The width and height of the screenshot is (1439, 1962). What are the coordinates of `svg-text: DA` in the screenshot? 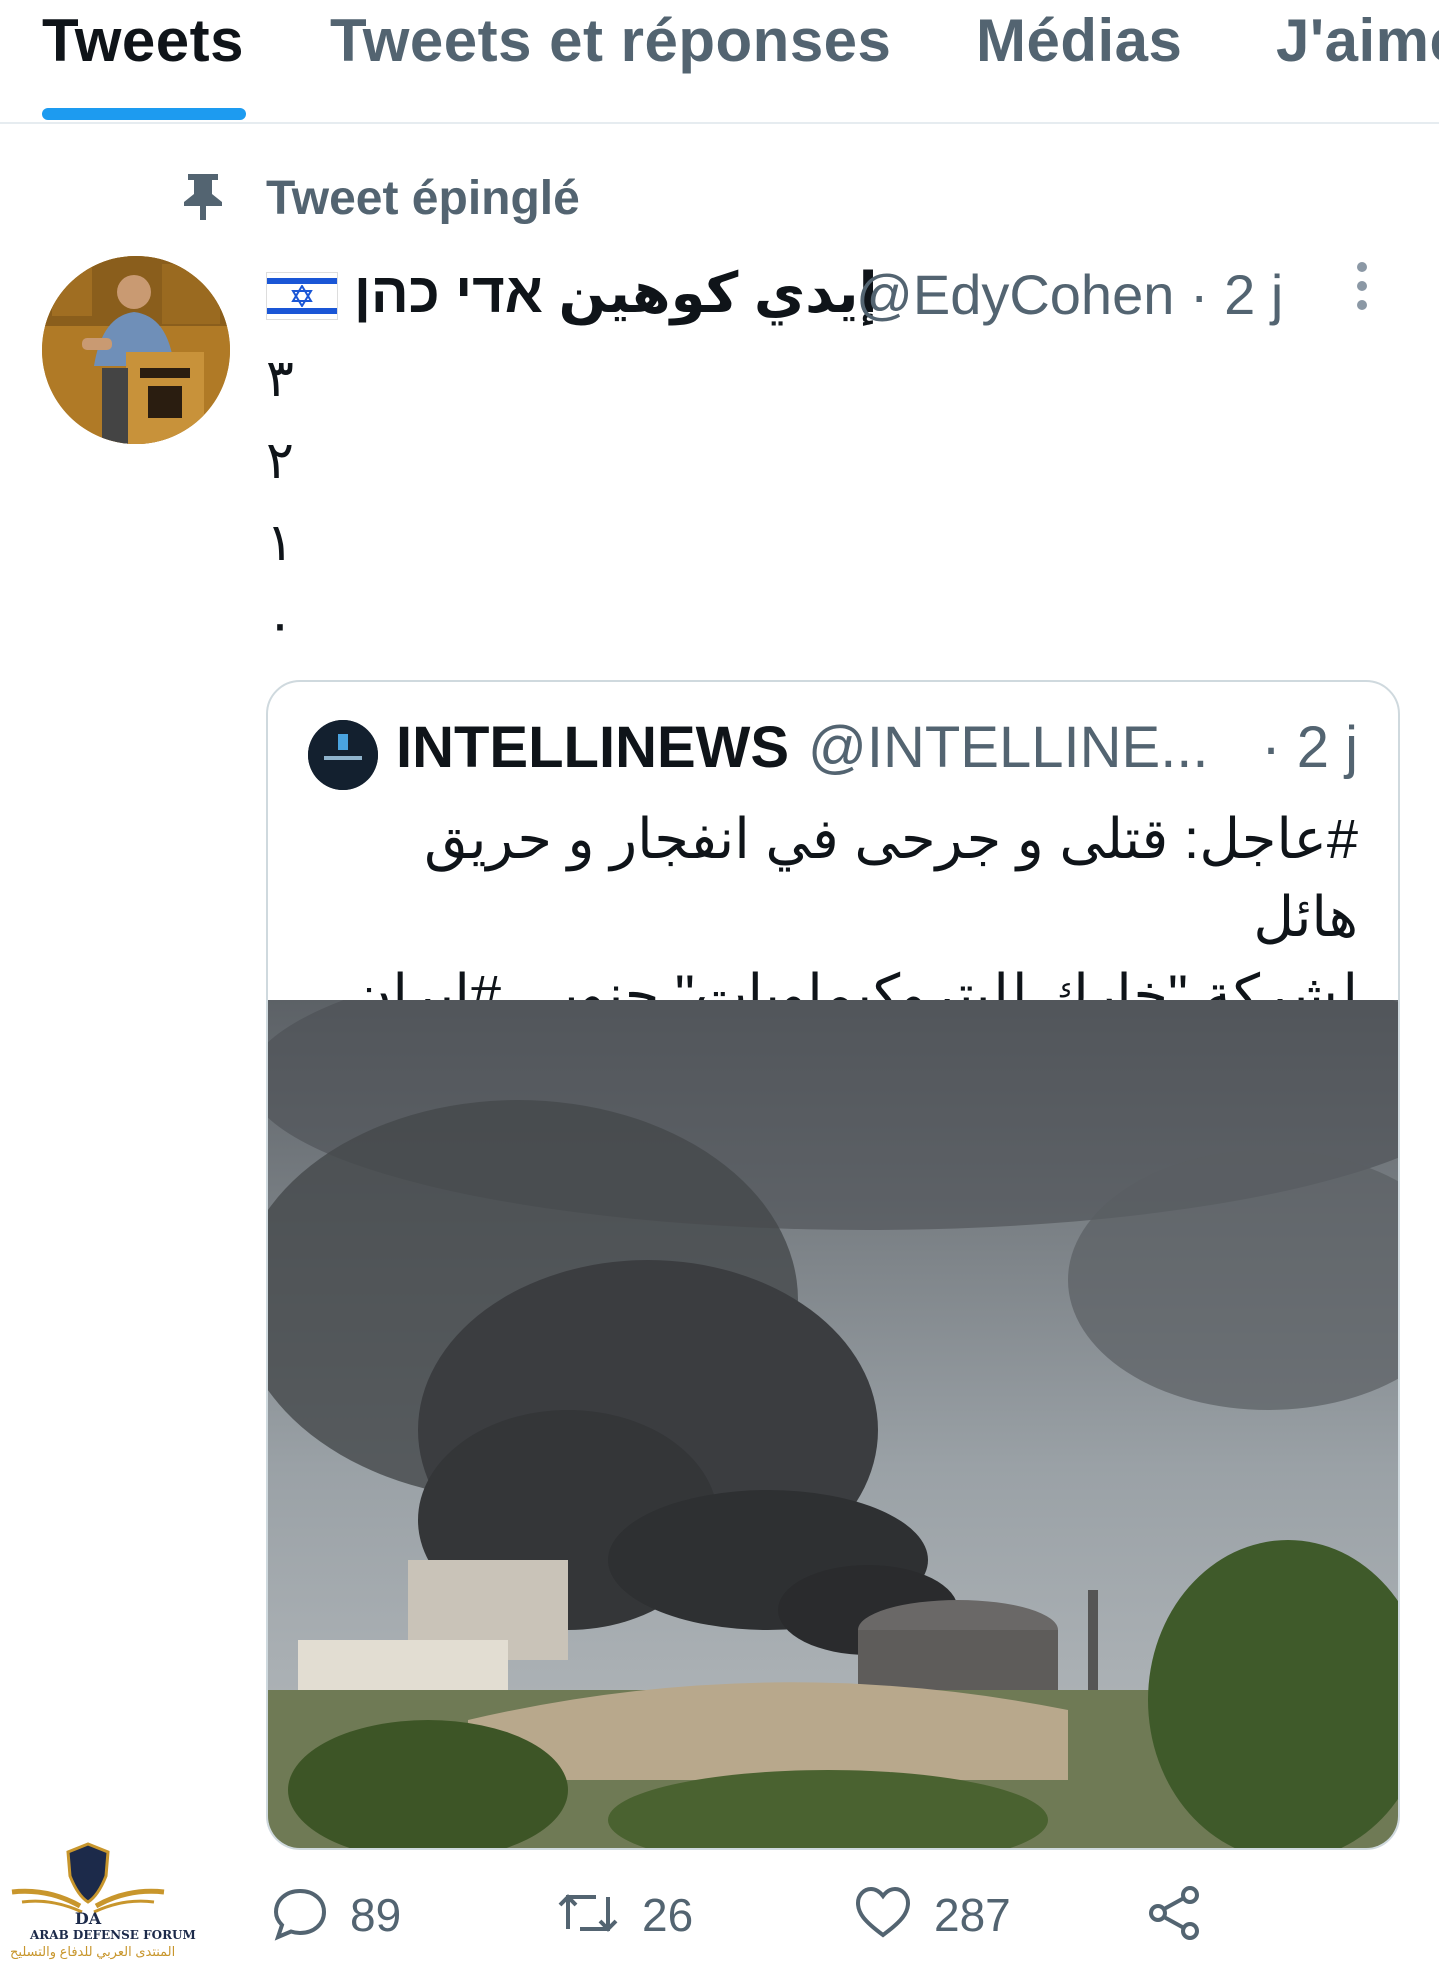 It's located at (88, 1918).